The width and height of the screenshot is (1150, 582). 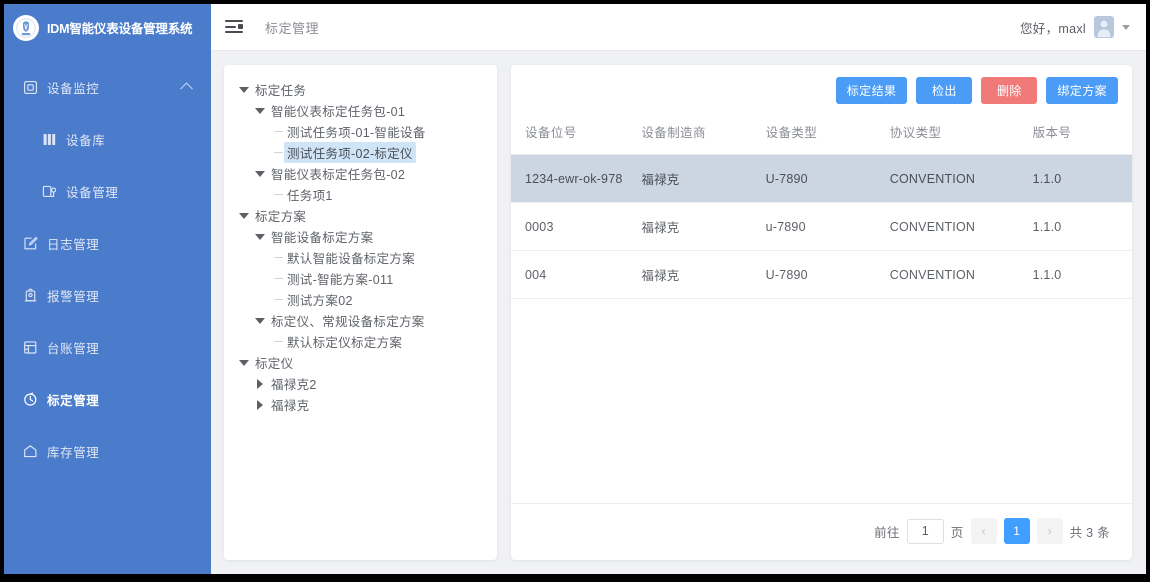 I want to click on tree-node-4: 智能仪表标定任务包-02, so click(x=360, y=173).